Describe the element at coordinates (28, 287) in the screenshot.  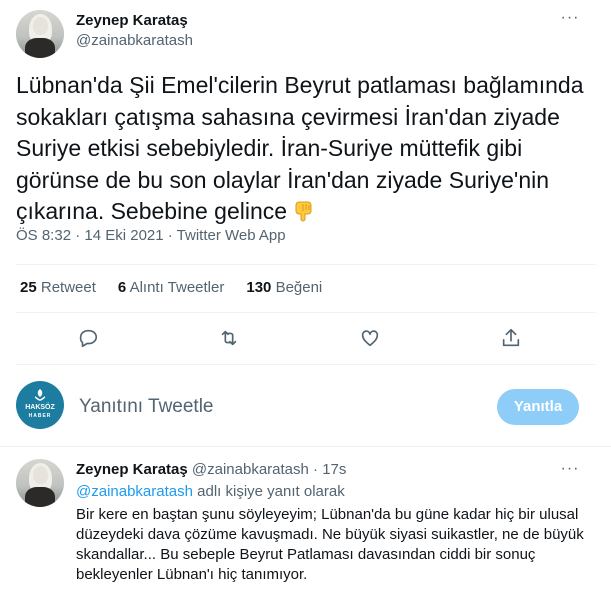
I see `retweets-count: 25` at that location.